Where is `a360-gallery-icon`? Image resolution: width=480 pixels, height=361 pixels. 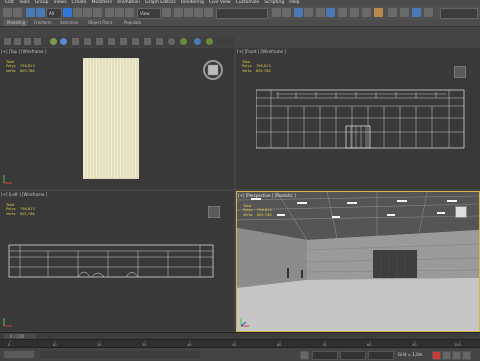
a360-gallery-icon is located at coordinates (428, 12).